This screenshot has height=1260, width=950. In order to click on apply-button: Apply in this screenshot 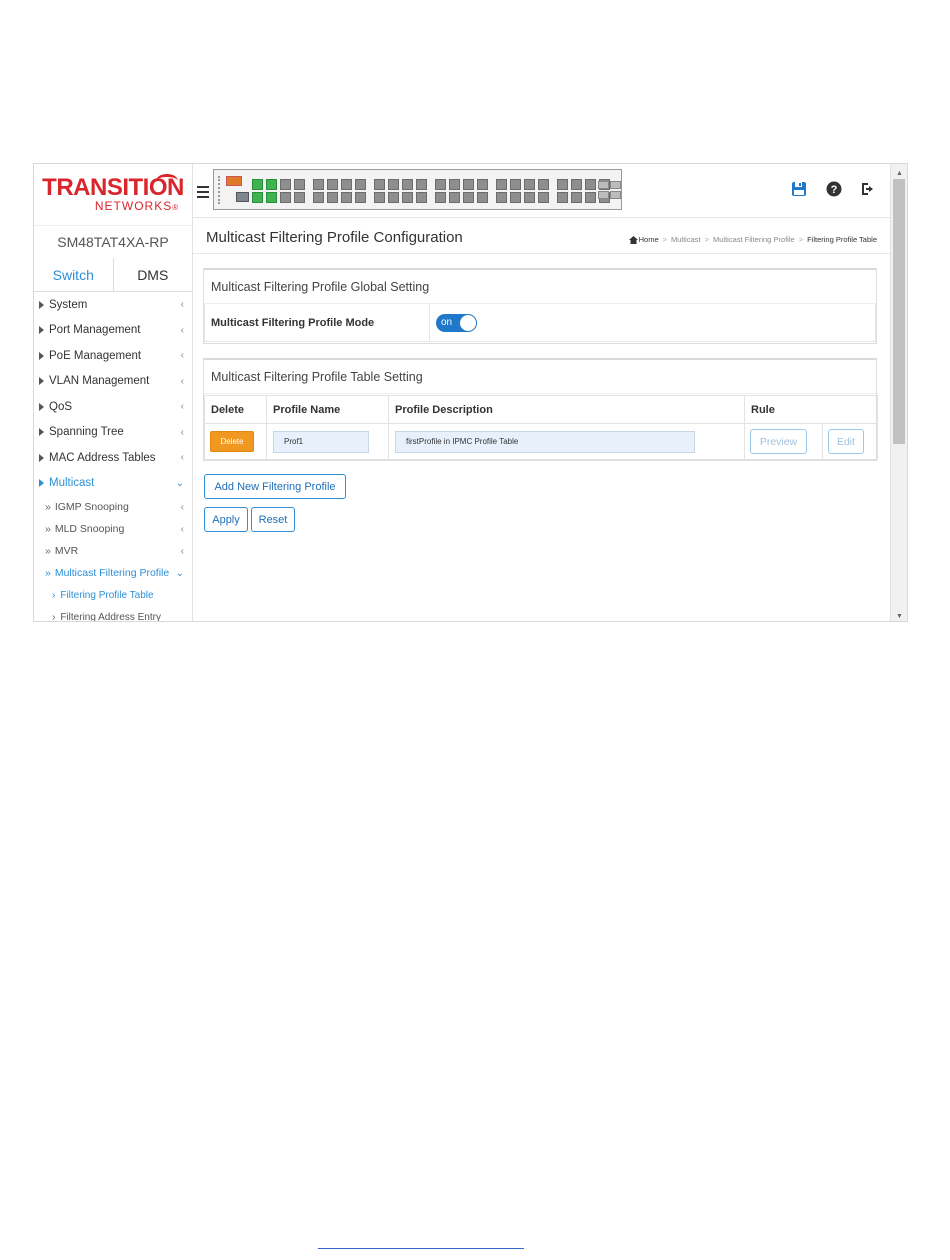, I will do `click(226, 519)`.